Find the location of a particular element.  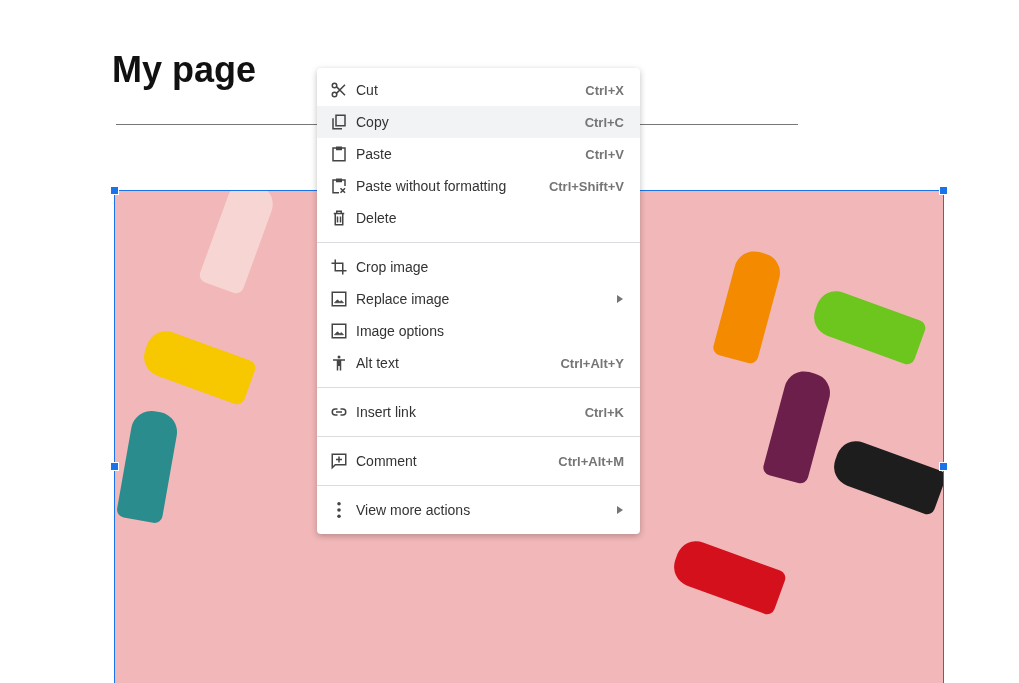

menu-item: Delete is located at coordinates (478, 218).